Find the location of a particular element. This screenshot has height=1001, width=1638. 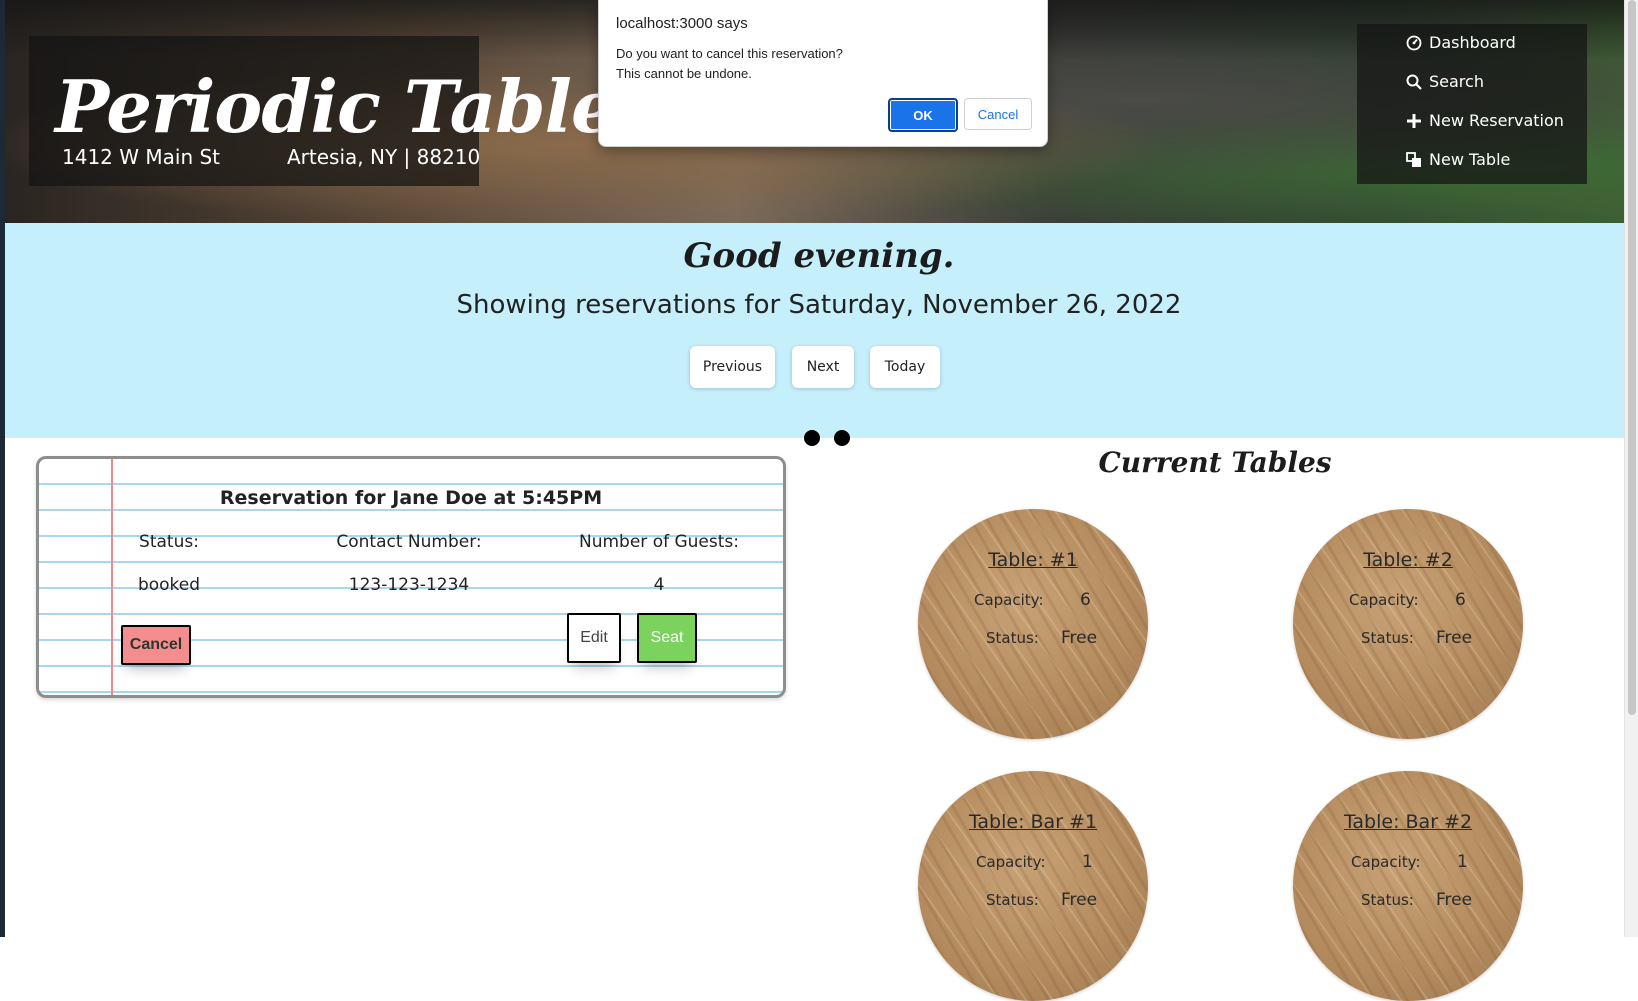

nav-search: Search is located at coordinates (1444, 81).